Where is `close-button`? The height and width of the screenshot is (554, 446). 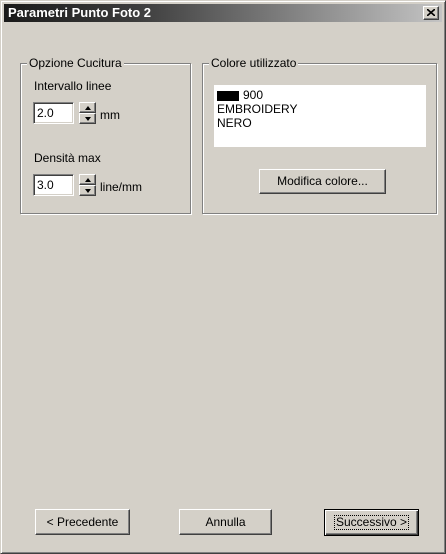
close-button is located at coordinates (431, 13).